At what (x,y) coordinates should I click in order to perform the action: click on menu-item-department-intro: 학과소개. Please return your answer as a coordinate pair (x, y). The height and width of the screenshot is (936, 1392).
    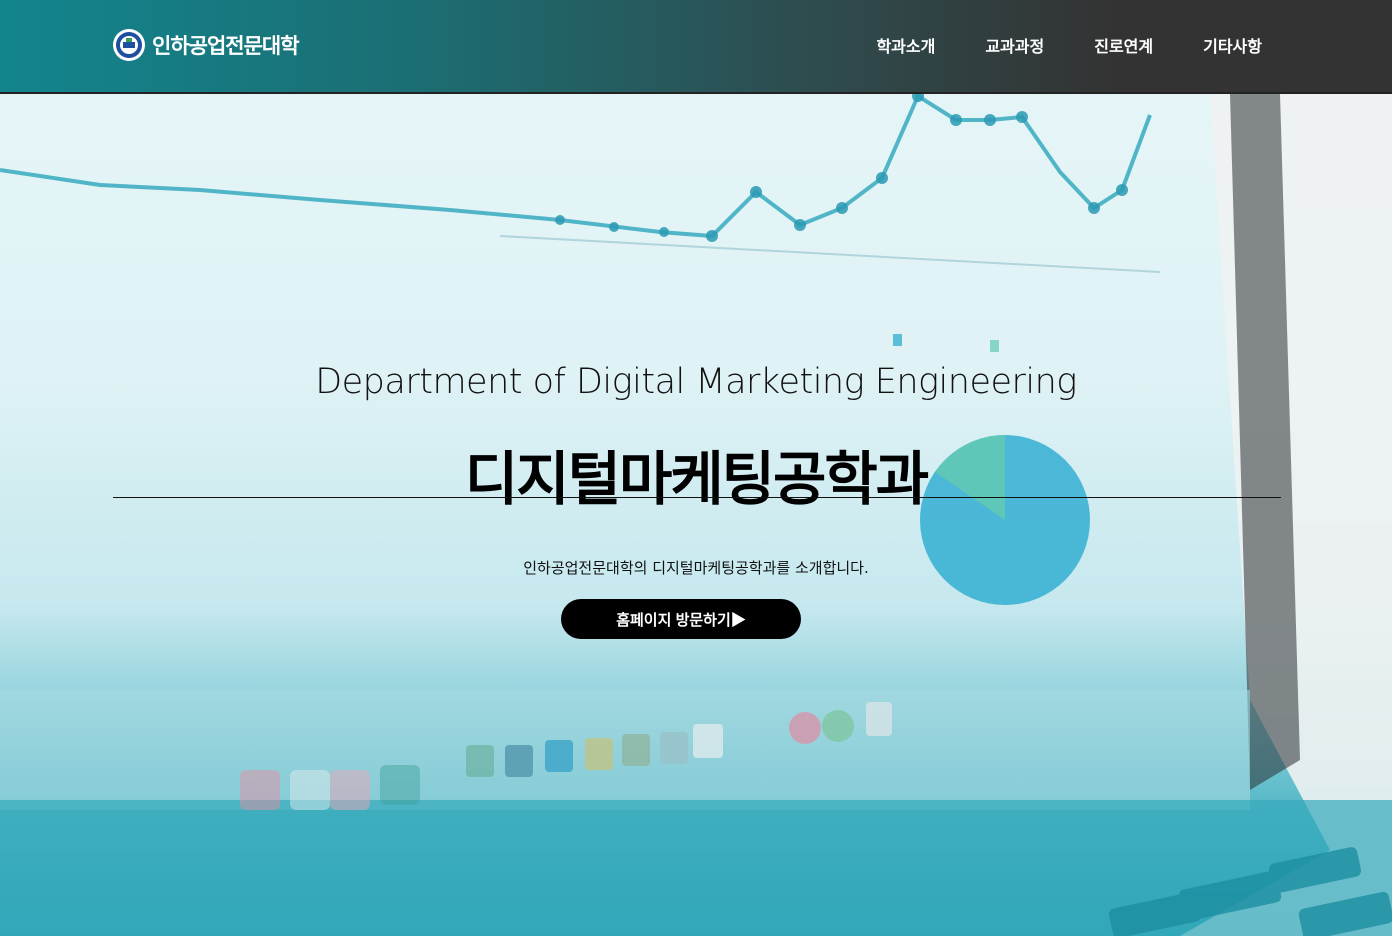
    Looking at the image, I should click on (905, 45).